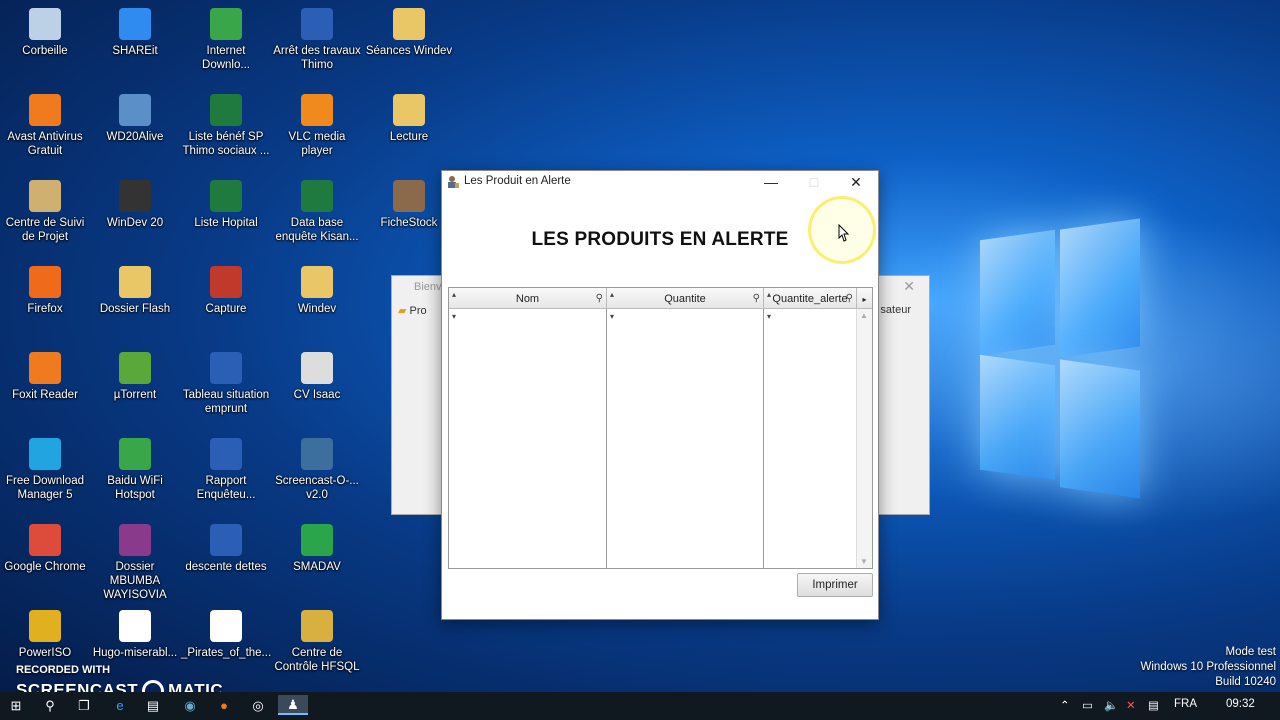  I want to click on desktop-icon: CV Isaac, so click(317, 377).